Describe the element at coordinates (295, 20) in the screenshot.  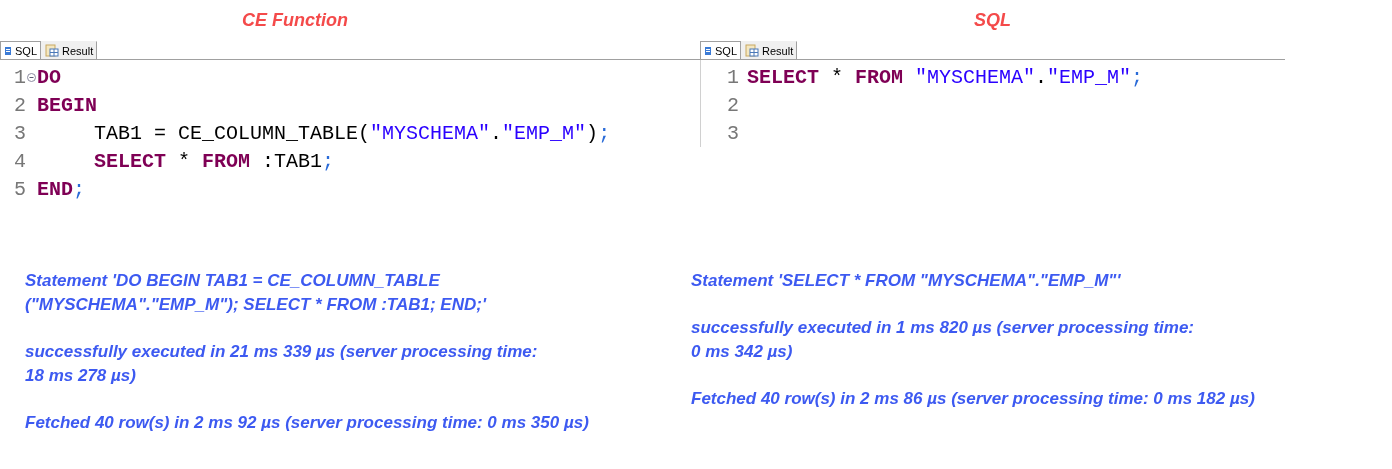
I see `panel-title: CE Function` at that location.